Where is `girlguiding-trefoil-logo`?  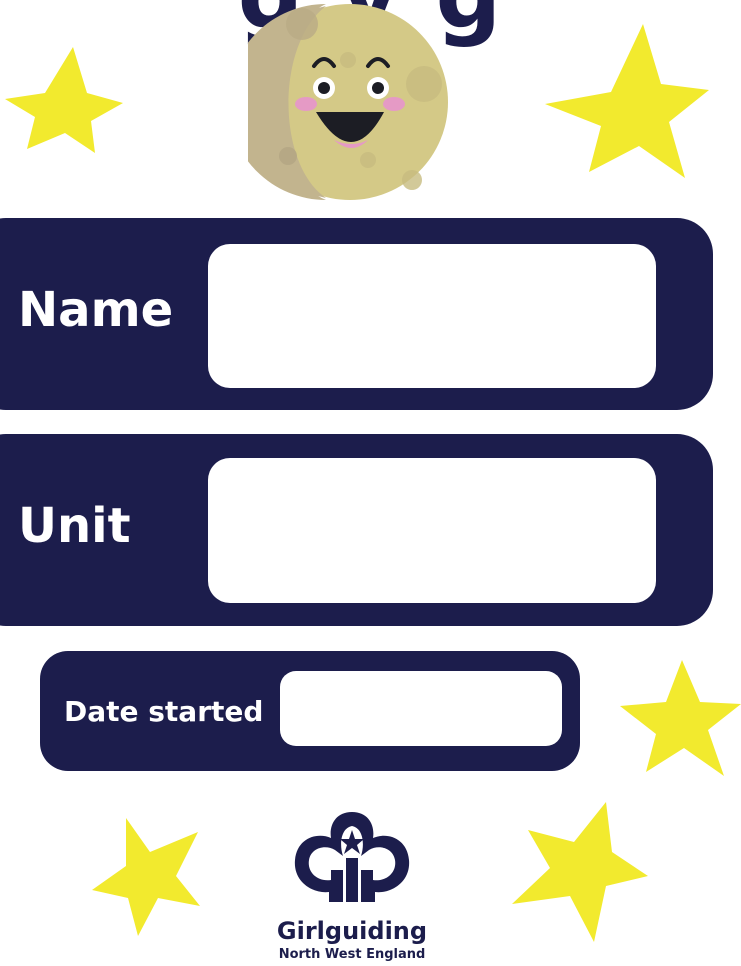
girlguiding-trefoil-logo is located at coordinates (352, 857).